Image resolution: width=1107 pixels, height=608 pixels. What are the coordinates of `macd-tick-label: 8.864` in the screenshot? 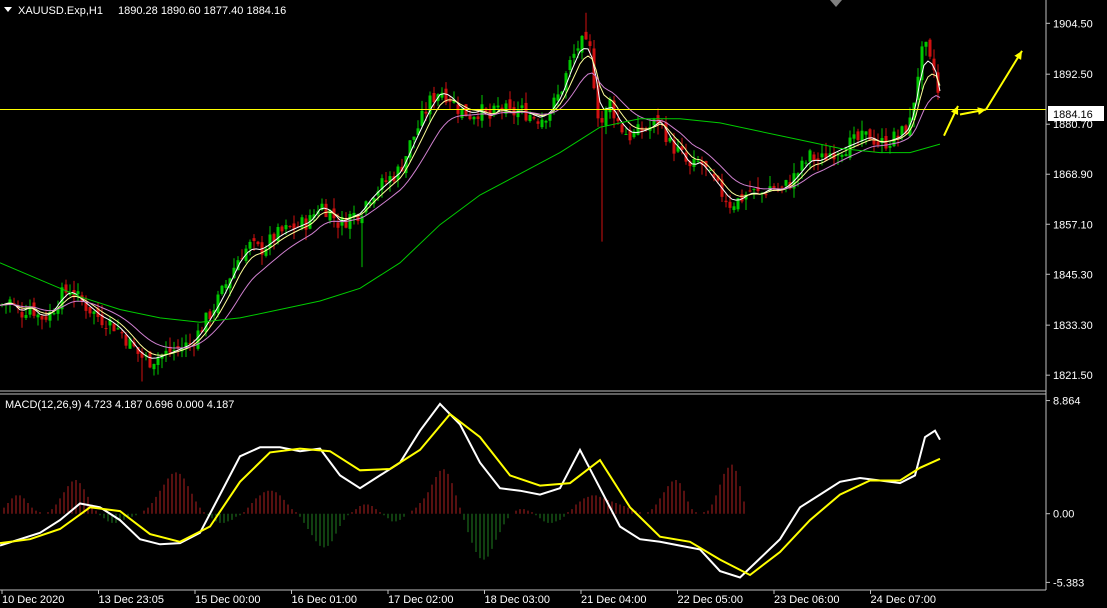 It's located at (1067, 402).